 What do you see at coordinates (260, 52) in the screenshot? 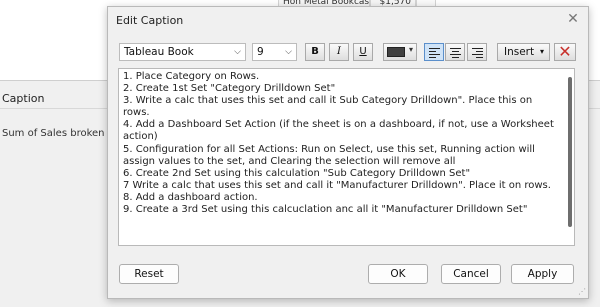
I see `font-size-value: 9` at bounding box center [260, 52].